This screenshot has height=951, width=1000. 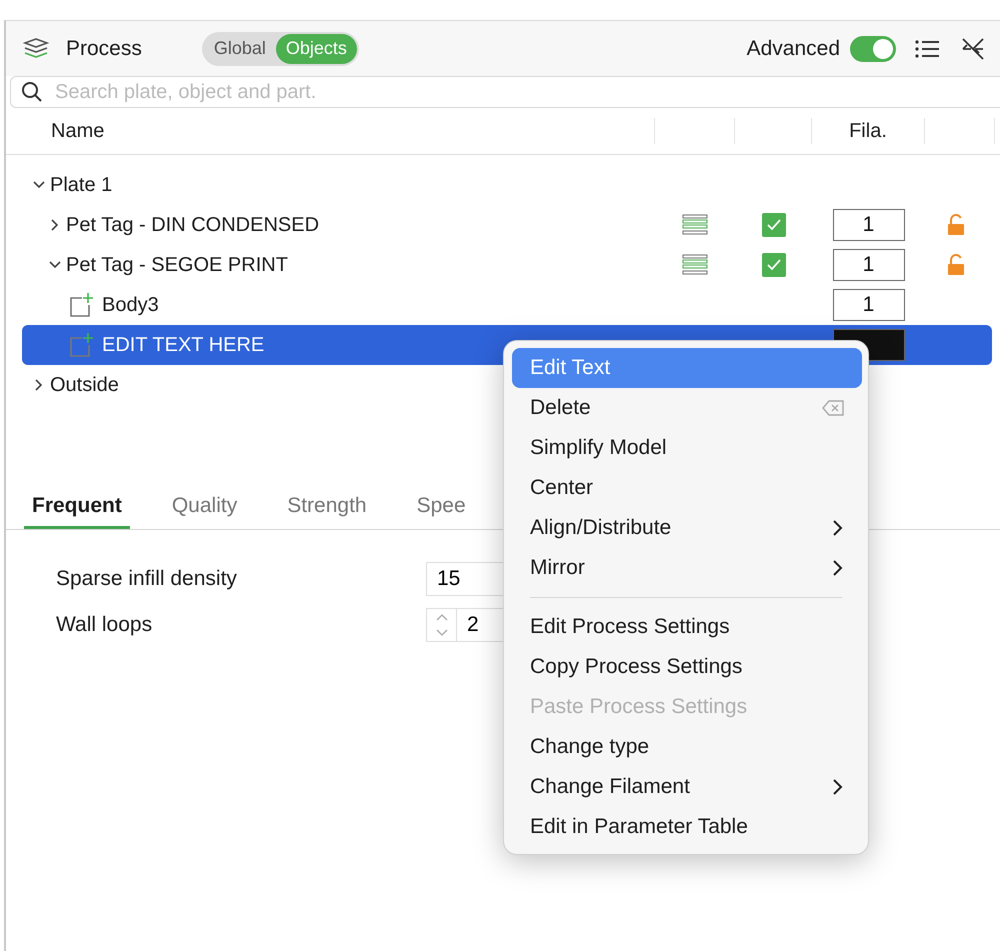 I want to click on tree-item-label: Outside, so click(x=84, y=385).